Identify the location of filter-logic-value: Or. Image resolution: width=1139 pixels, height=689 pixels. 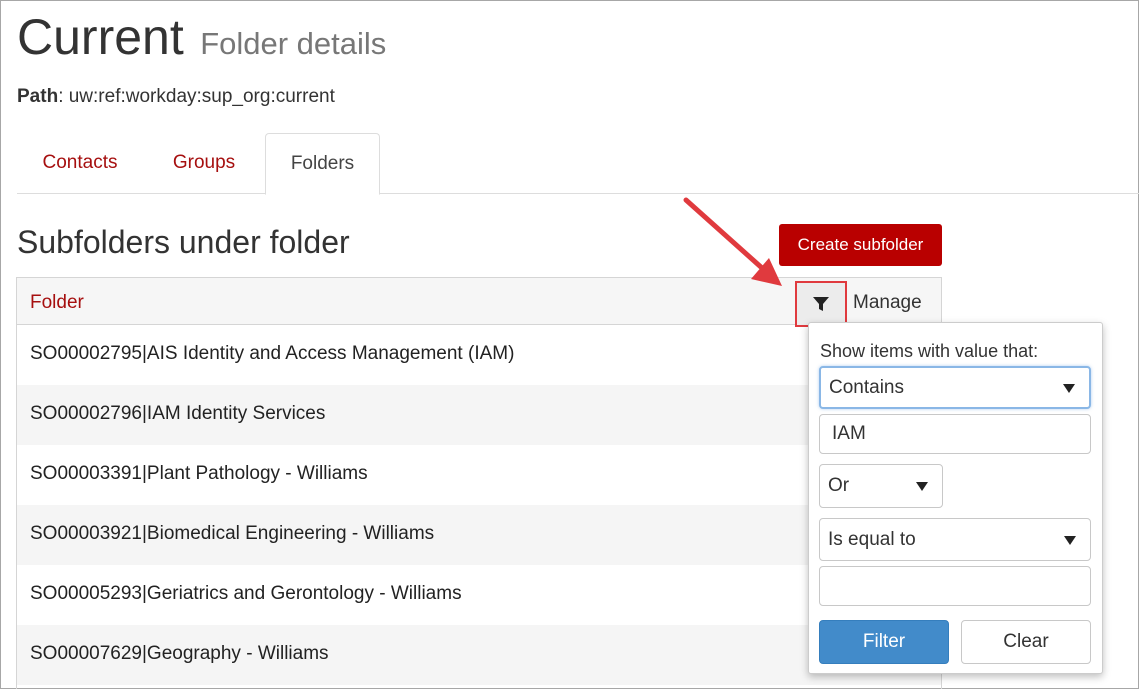
(839, 485).